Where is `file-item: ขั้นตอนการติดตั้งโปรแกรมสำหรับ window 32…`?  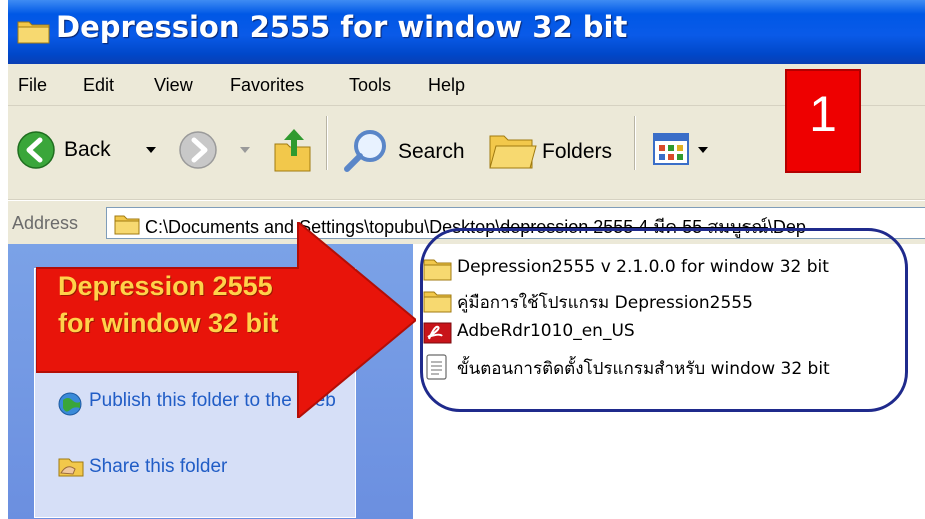
file-item: ขั้นตอนการติดตั้งโปรแกรมสำหรับ window 32… is located at coordinates (668, 367).